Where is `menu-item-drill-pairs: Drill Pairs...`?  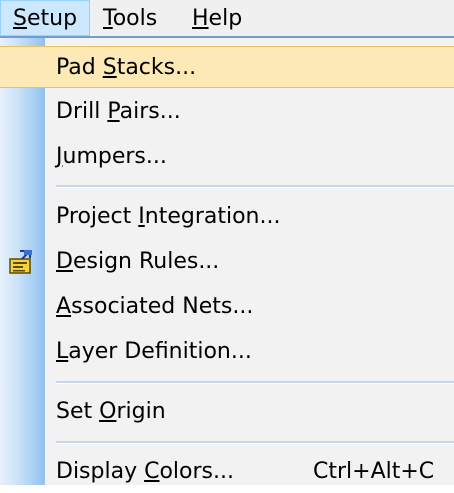 menu-item-drill-pairs: Drill Pairs... is located at coordinates (227, 112).